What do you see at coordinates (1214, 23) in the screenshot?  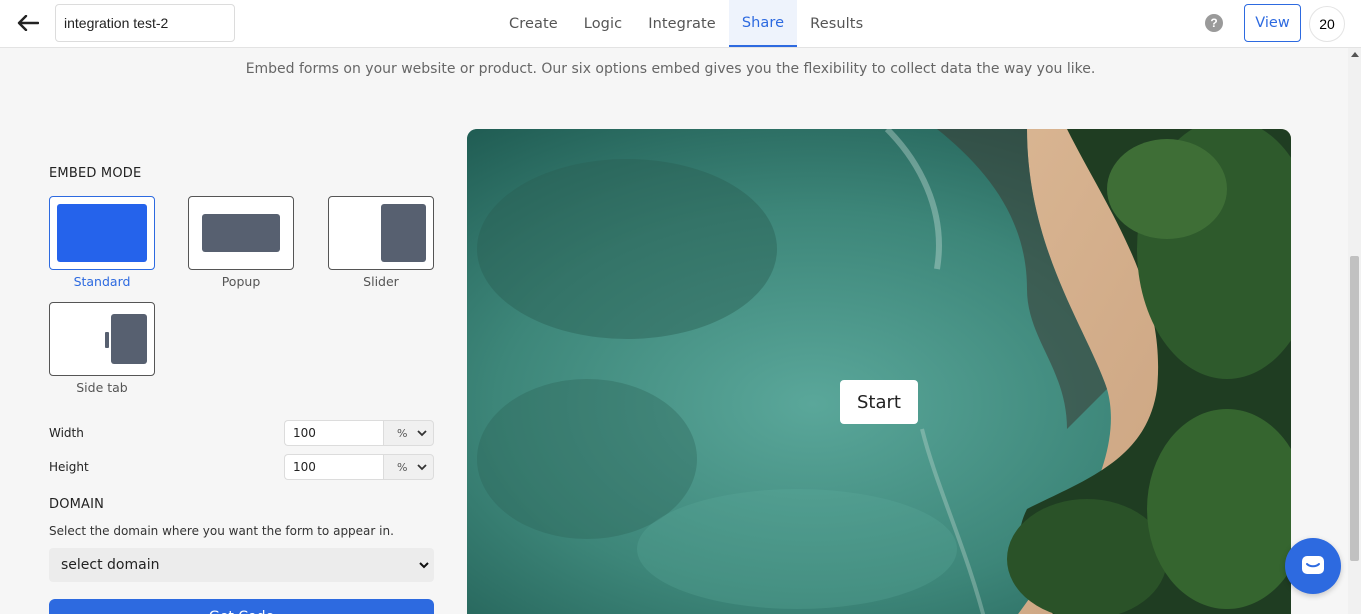 I see `help-icon: ?` at bounding box center [1214, 23].